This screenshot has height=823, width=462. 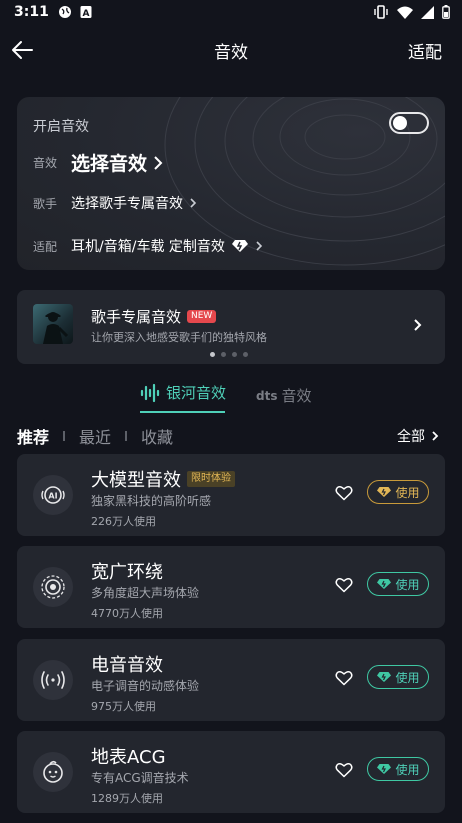 What do you see at coordinates (446, 12) in the screenshot?
I see `battery-icon` at bounding box center [446, 12].